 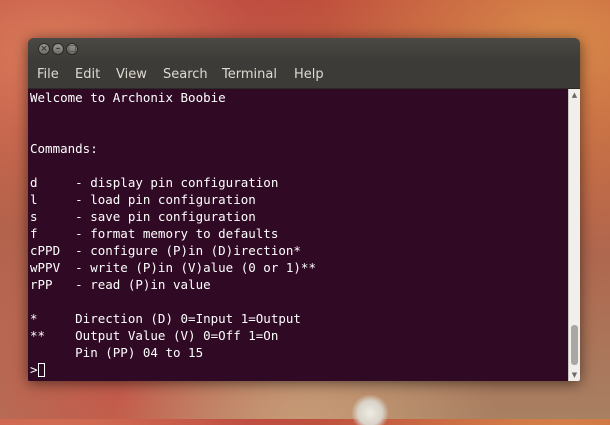 I want to click on terminal-line: Pin (PP) 04 to 15, so click(x=117, y=352).